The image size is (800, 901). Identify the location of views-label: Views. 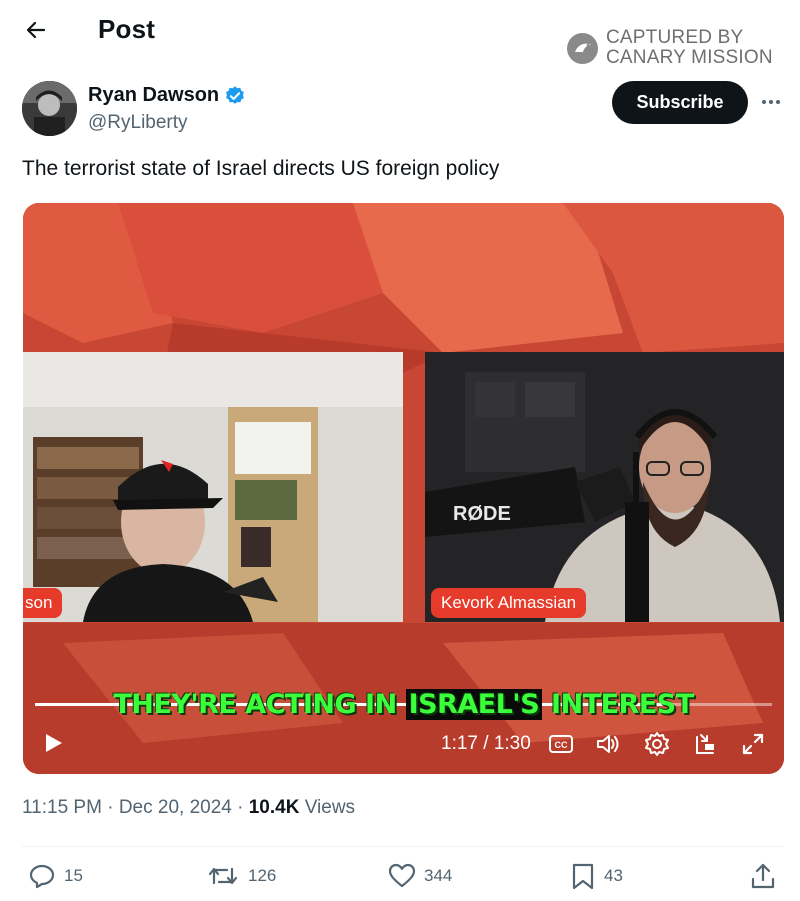
(330, 807).